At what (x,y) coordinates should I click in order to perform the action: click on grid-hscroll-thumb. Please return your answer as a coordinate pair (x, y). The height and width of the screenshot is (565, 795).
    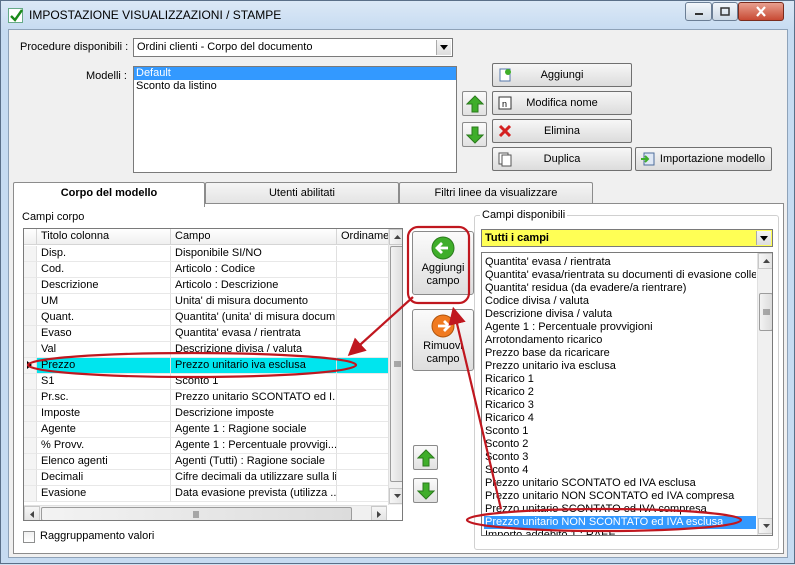
    Looking at the image, I should click on (196, 513).